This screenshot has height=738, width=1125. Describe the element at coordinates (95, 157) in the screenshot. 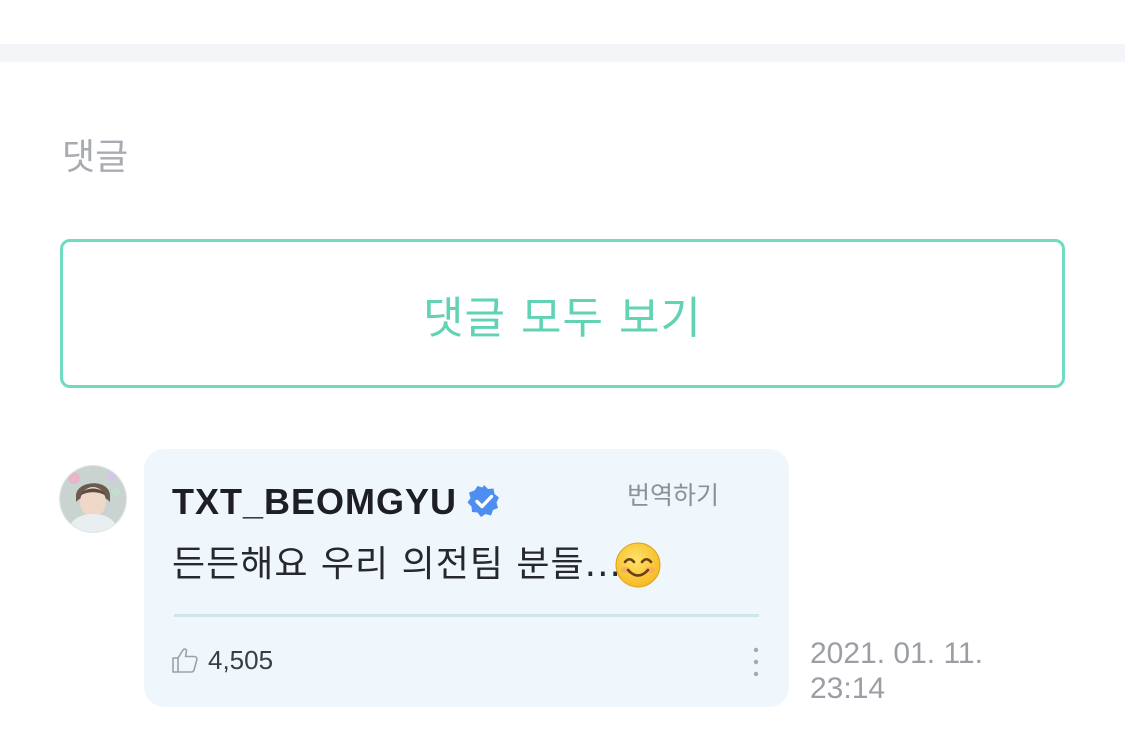

I see `comments-section-title: 댓글` at that location.